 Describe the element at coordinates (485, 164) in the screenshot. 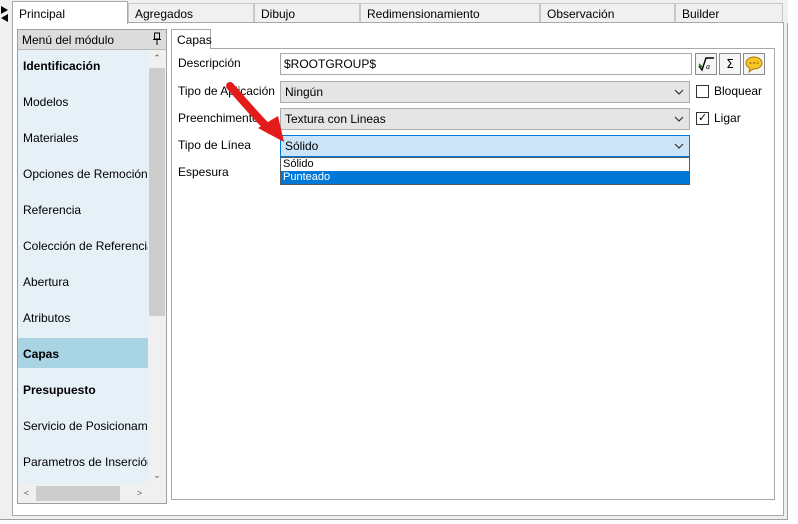

I see `dropdown-option-solido: Sólido` at that location.